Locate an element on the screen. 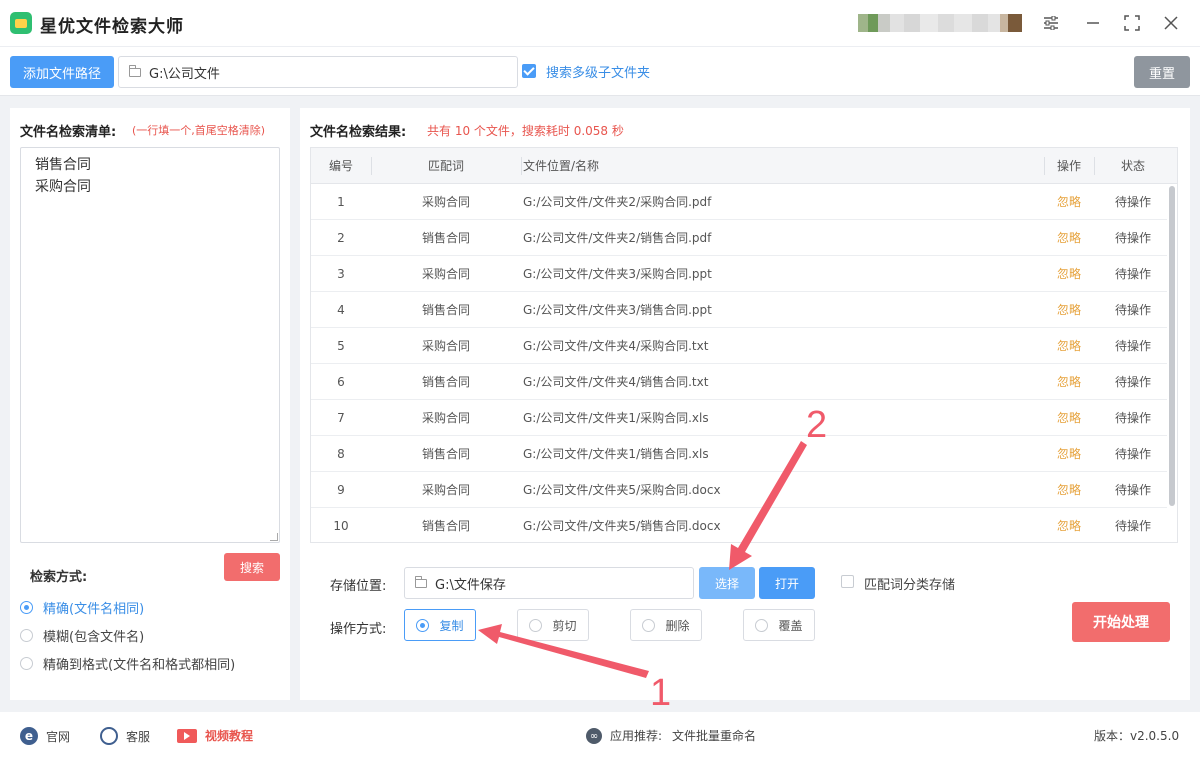 The image size is (1200, 760). operation-label: 操作方式: is located at coordinates (358, 629).